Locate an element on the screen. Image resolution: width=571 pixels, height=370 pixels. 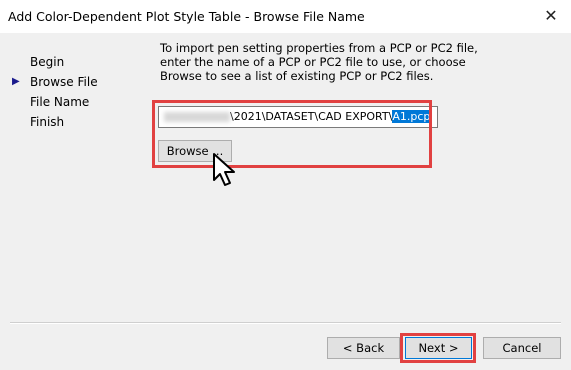
mouse-pointer-icon is located at coordinates (224, 169).